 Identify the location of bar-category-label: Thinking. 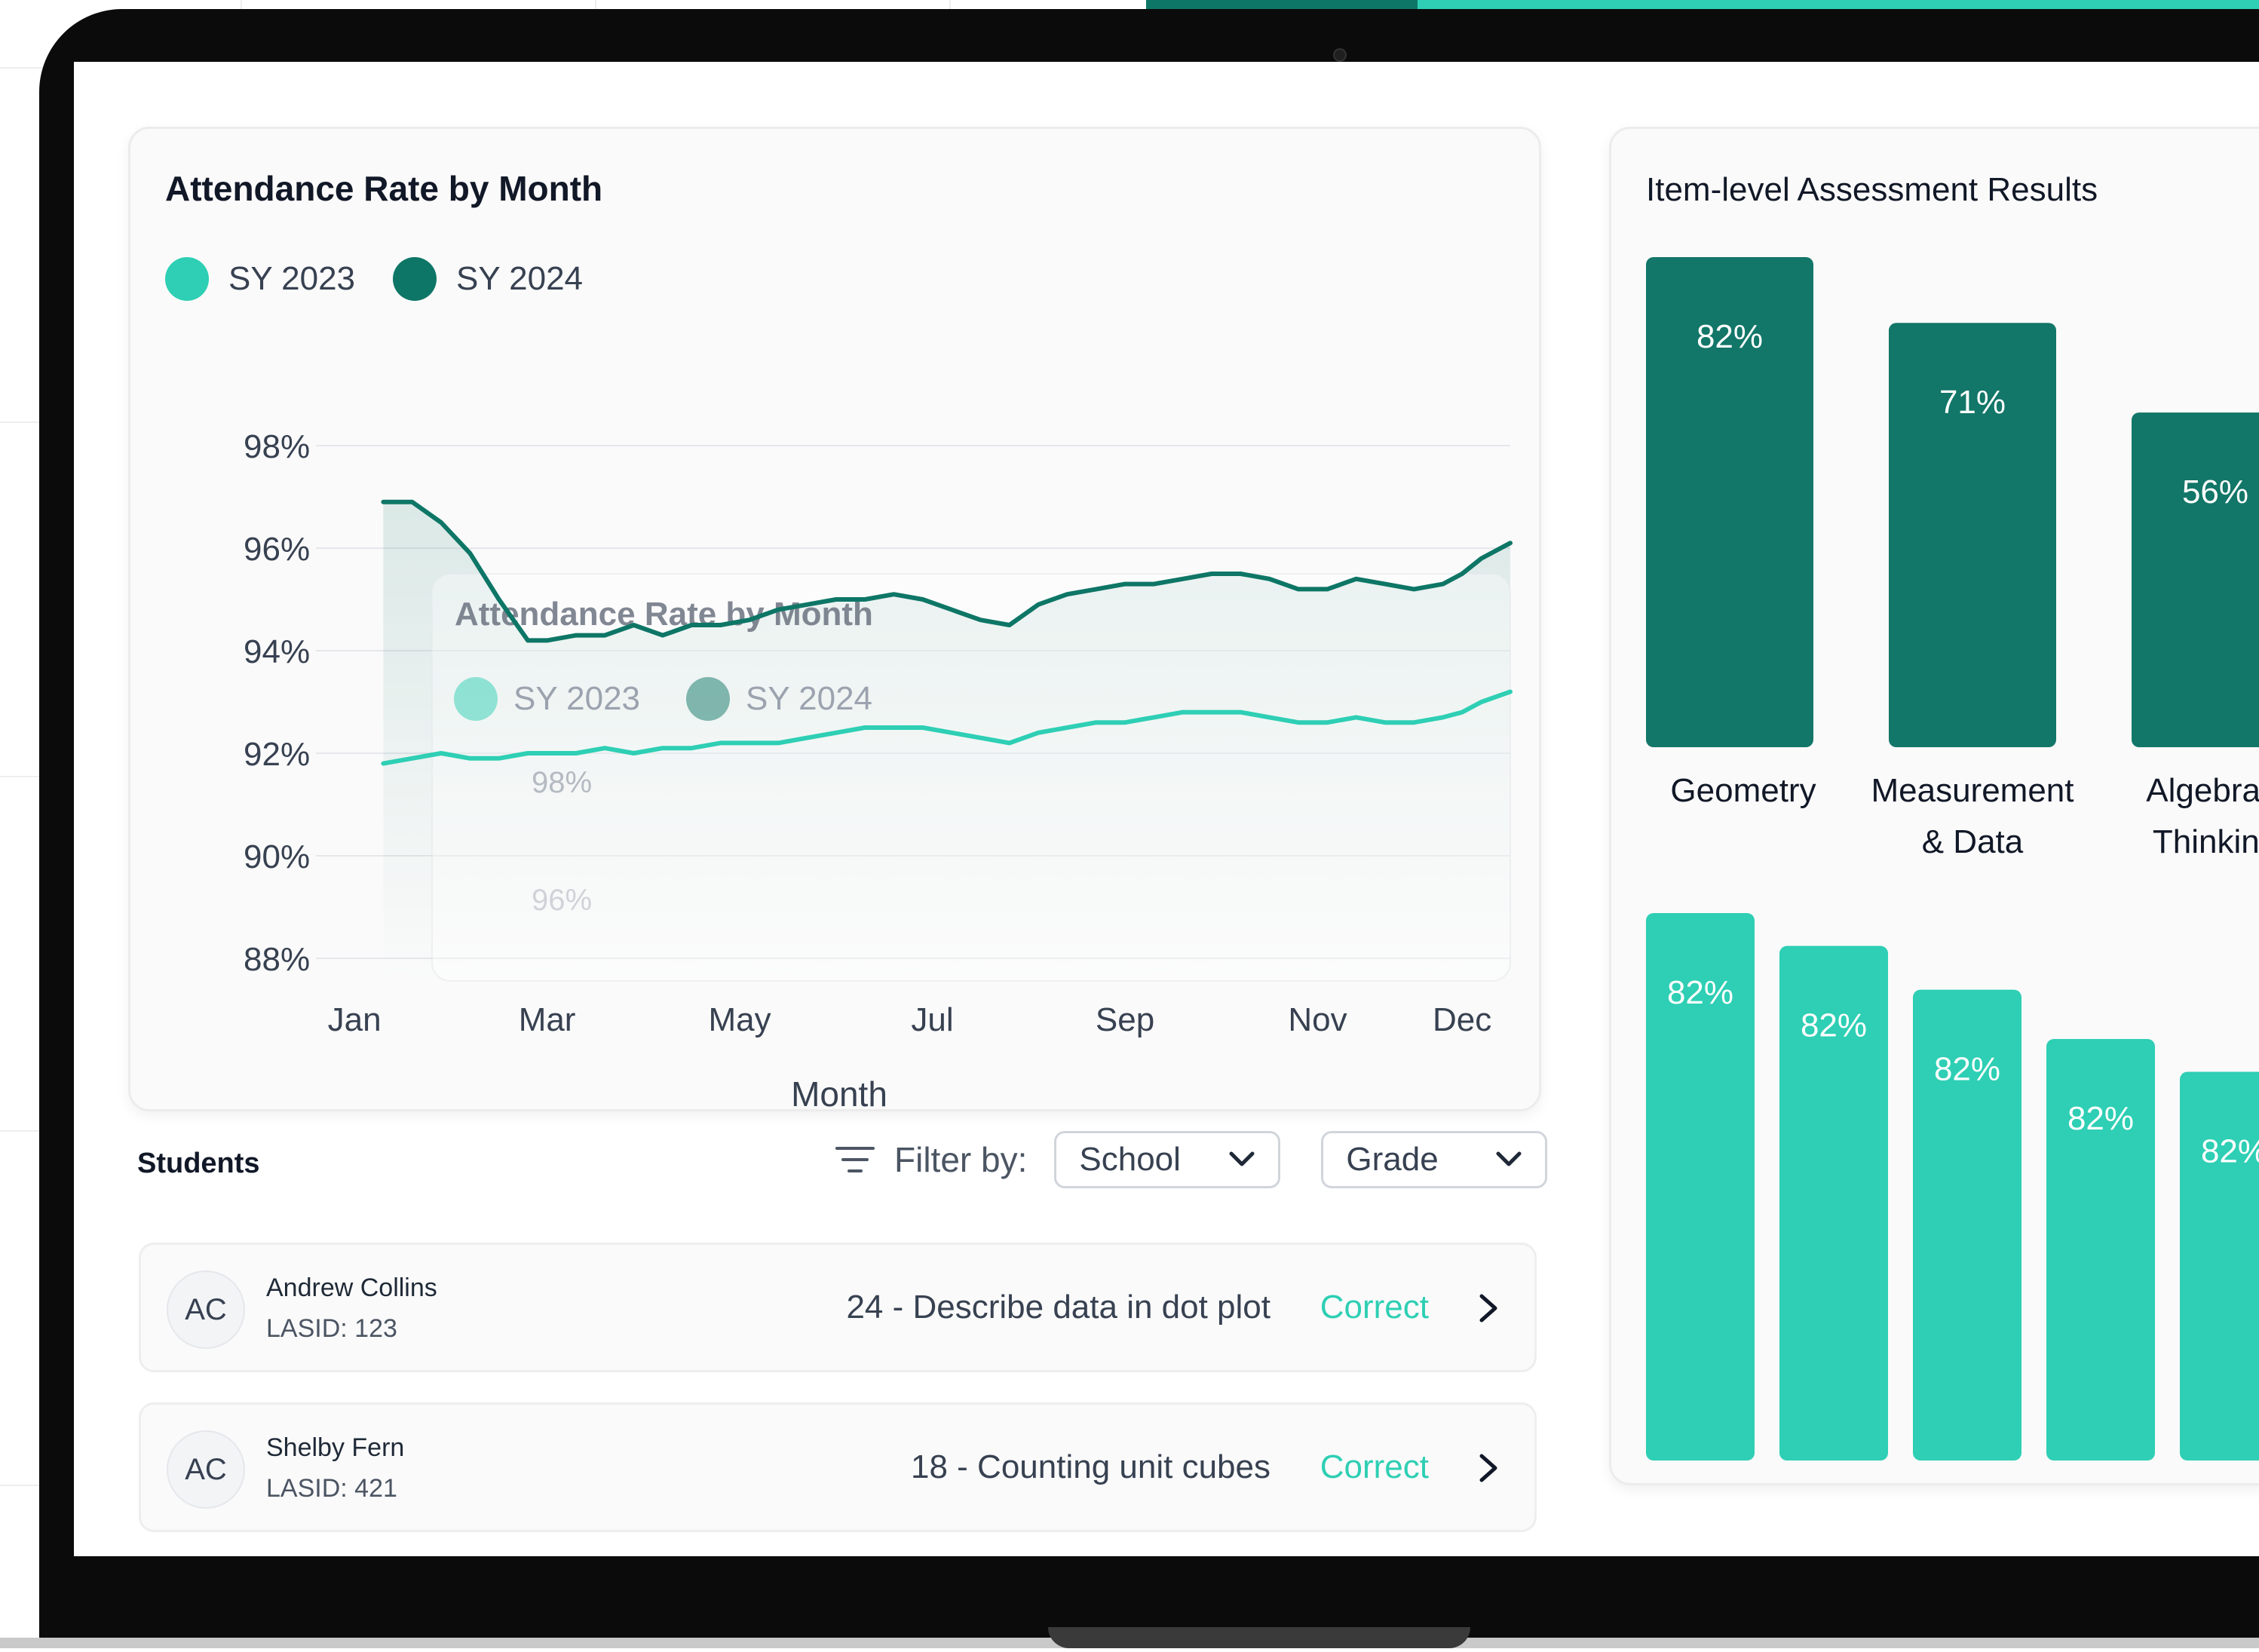
(2206, 841).